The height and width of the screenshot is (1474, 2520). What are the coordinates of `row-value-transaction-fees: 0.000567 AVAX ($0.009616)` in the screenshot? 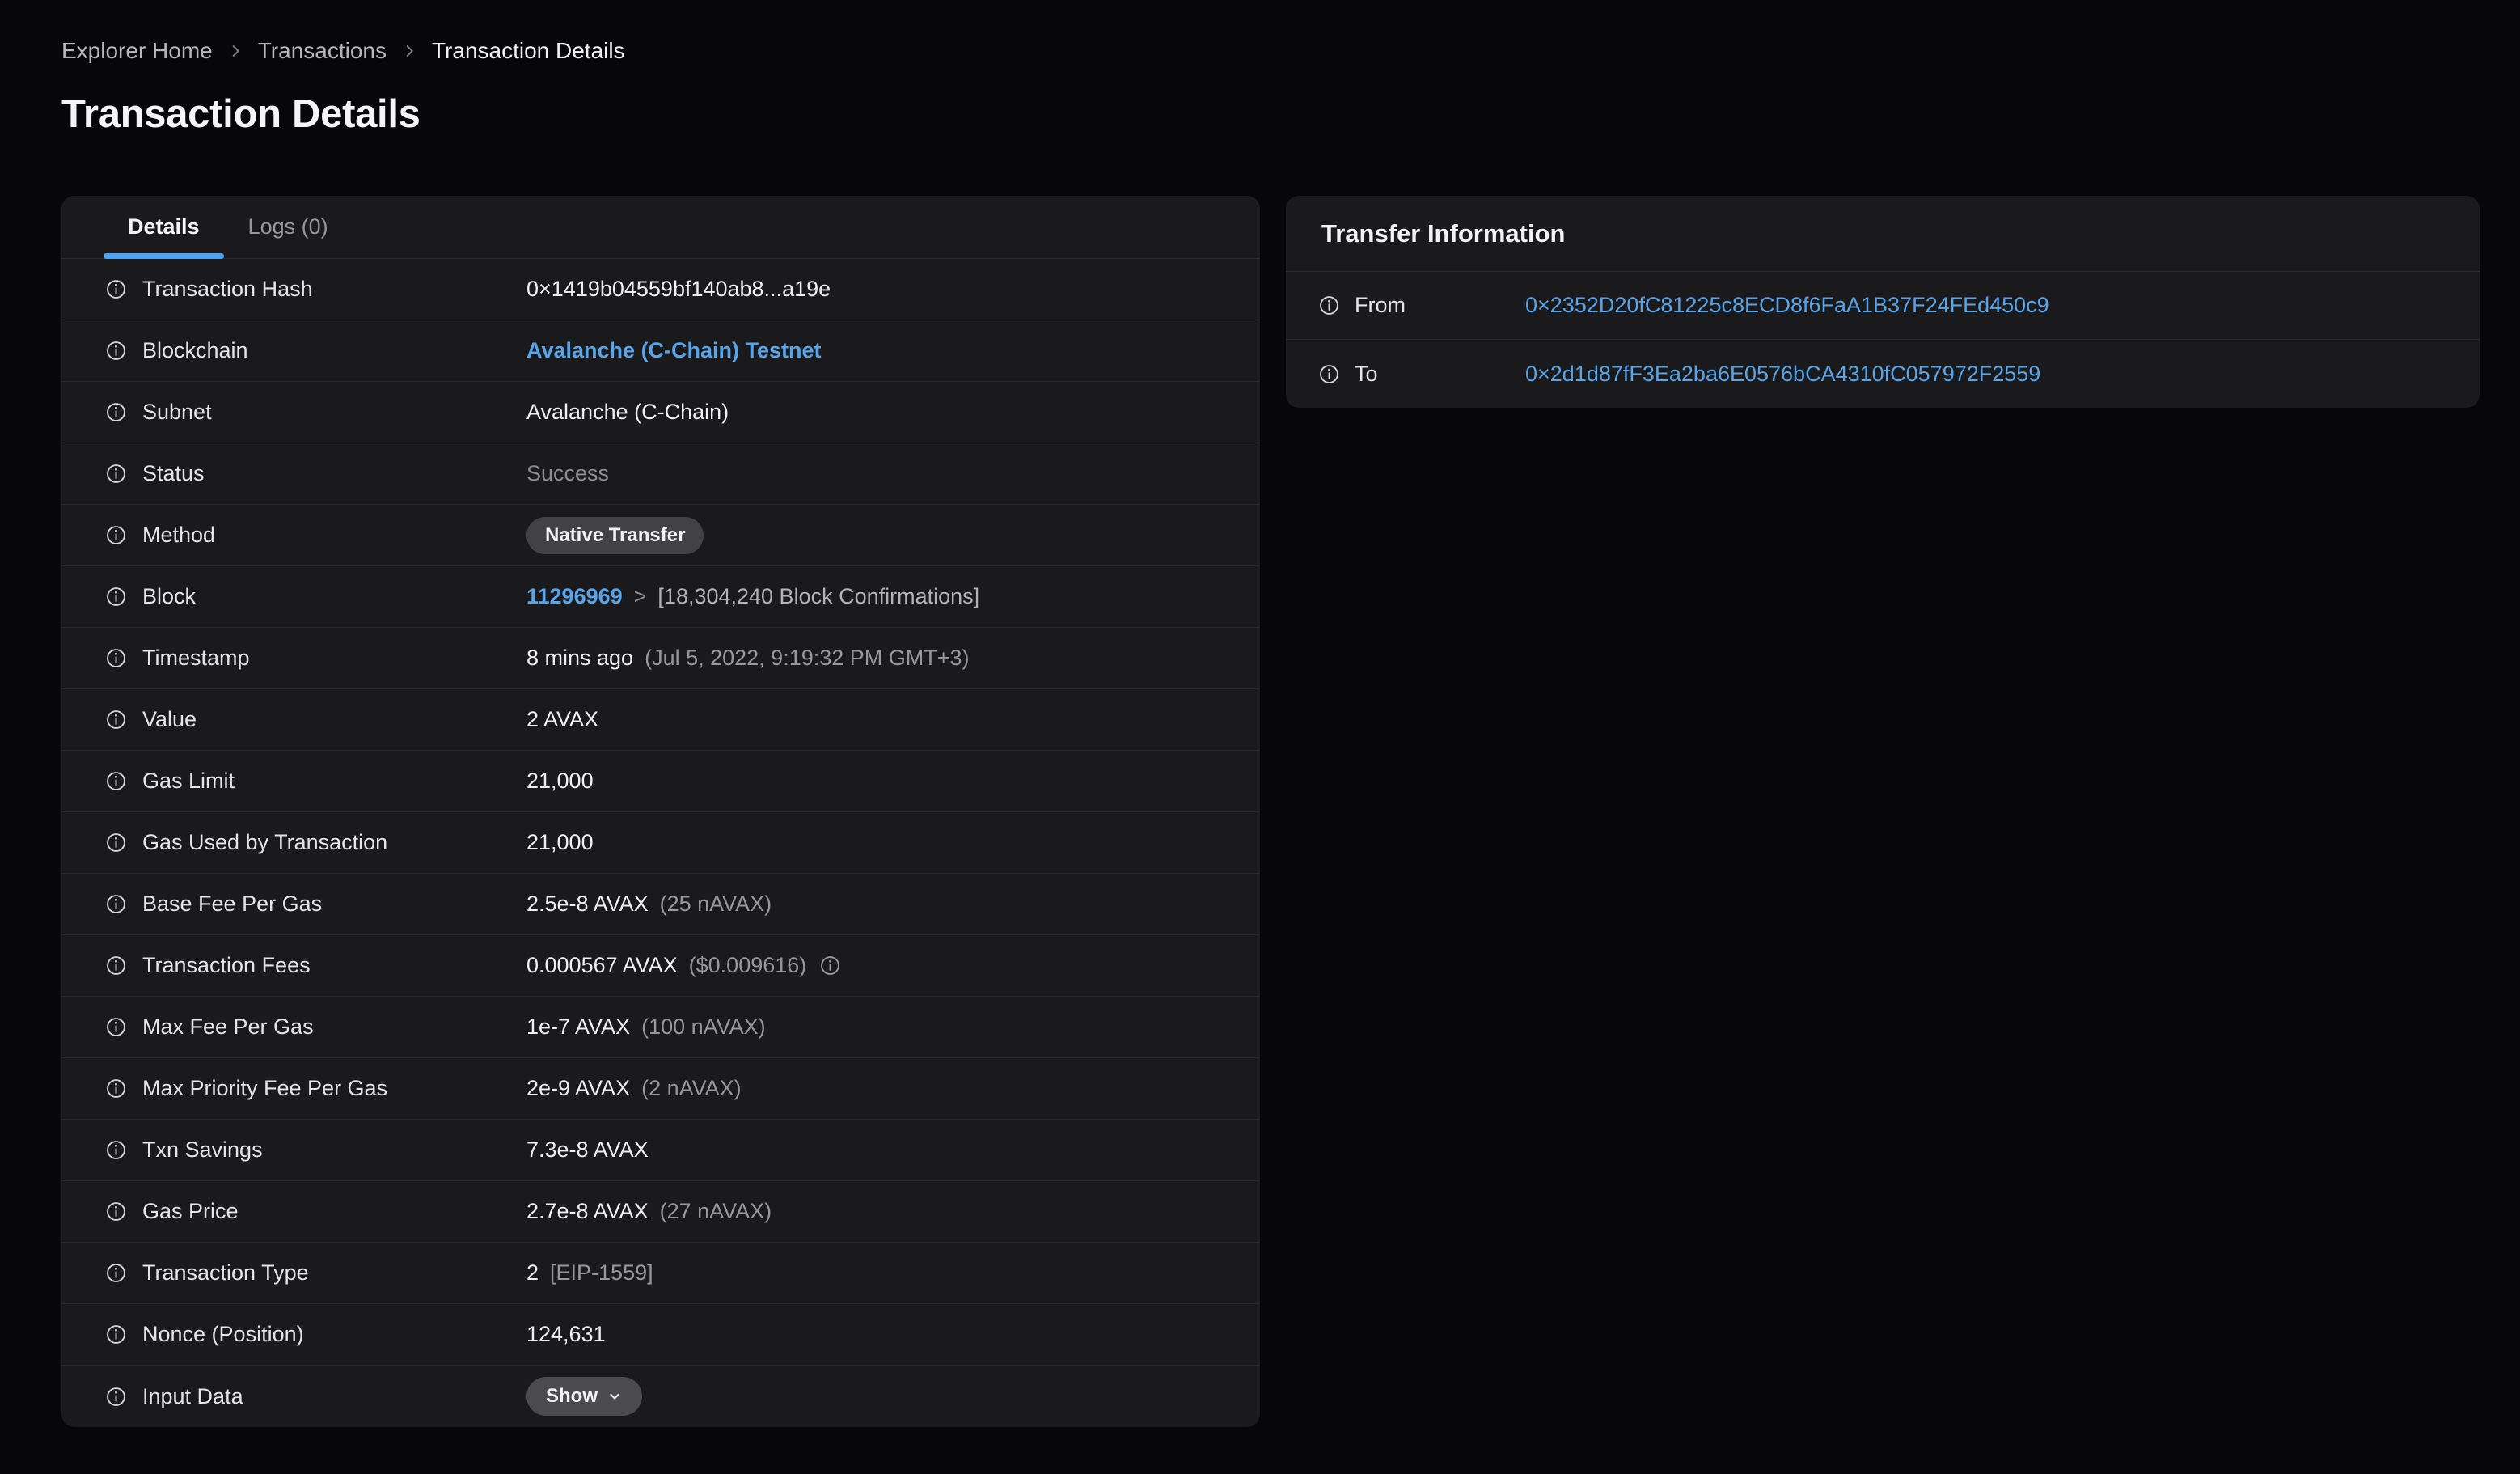 It's located at (683, 966).